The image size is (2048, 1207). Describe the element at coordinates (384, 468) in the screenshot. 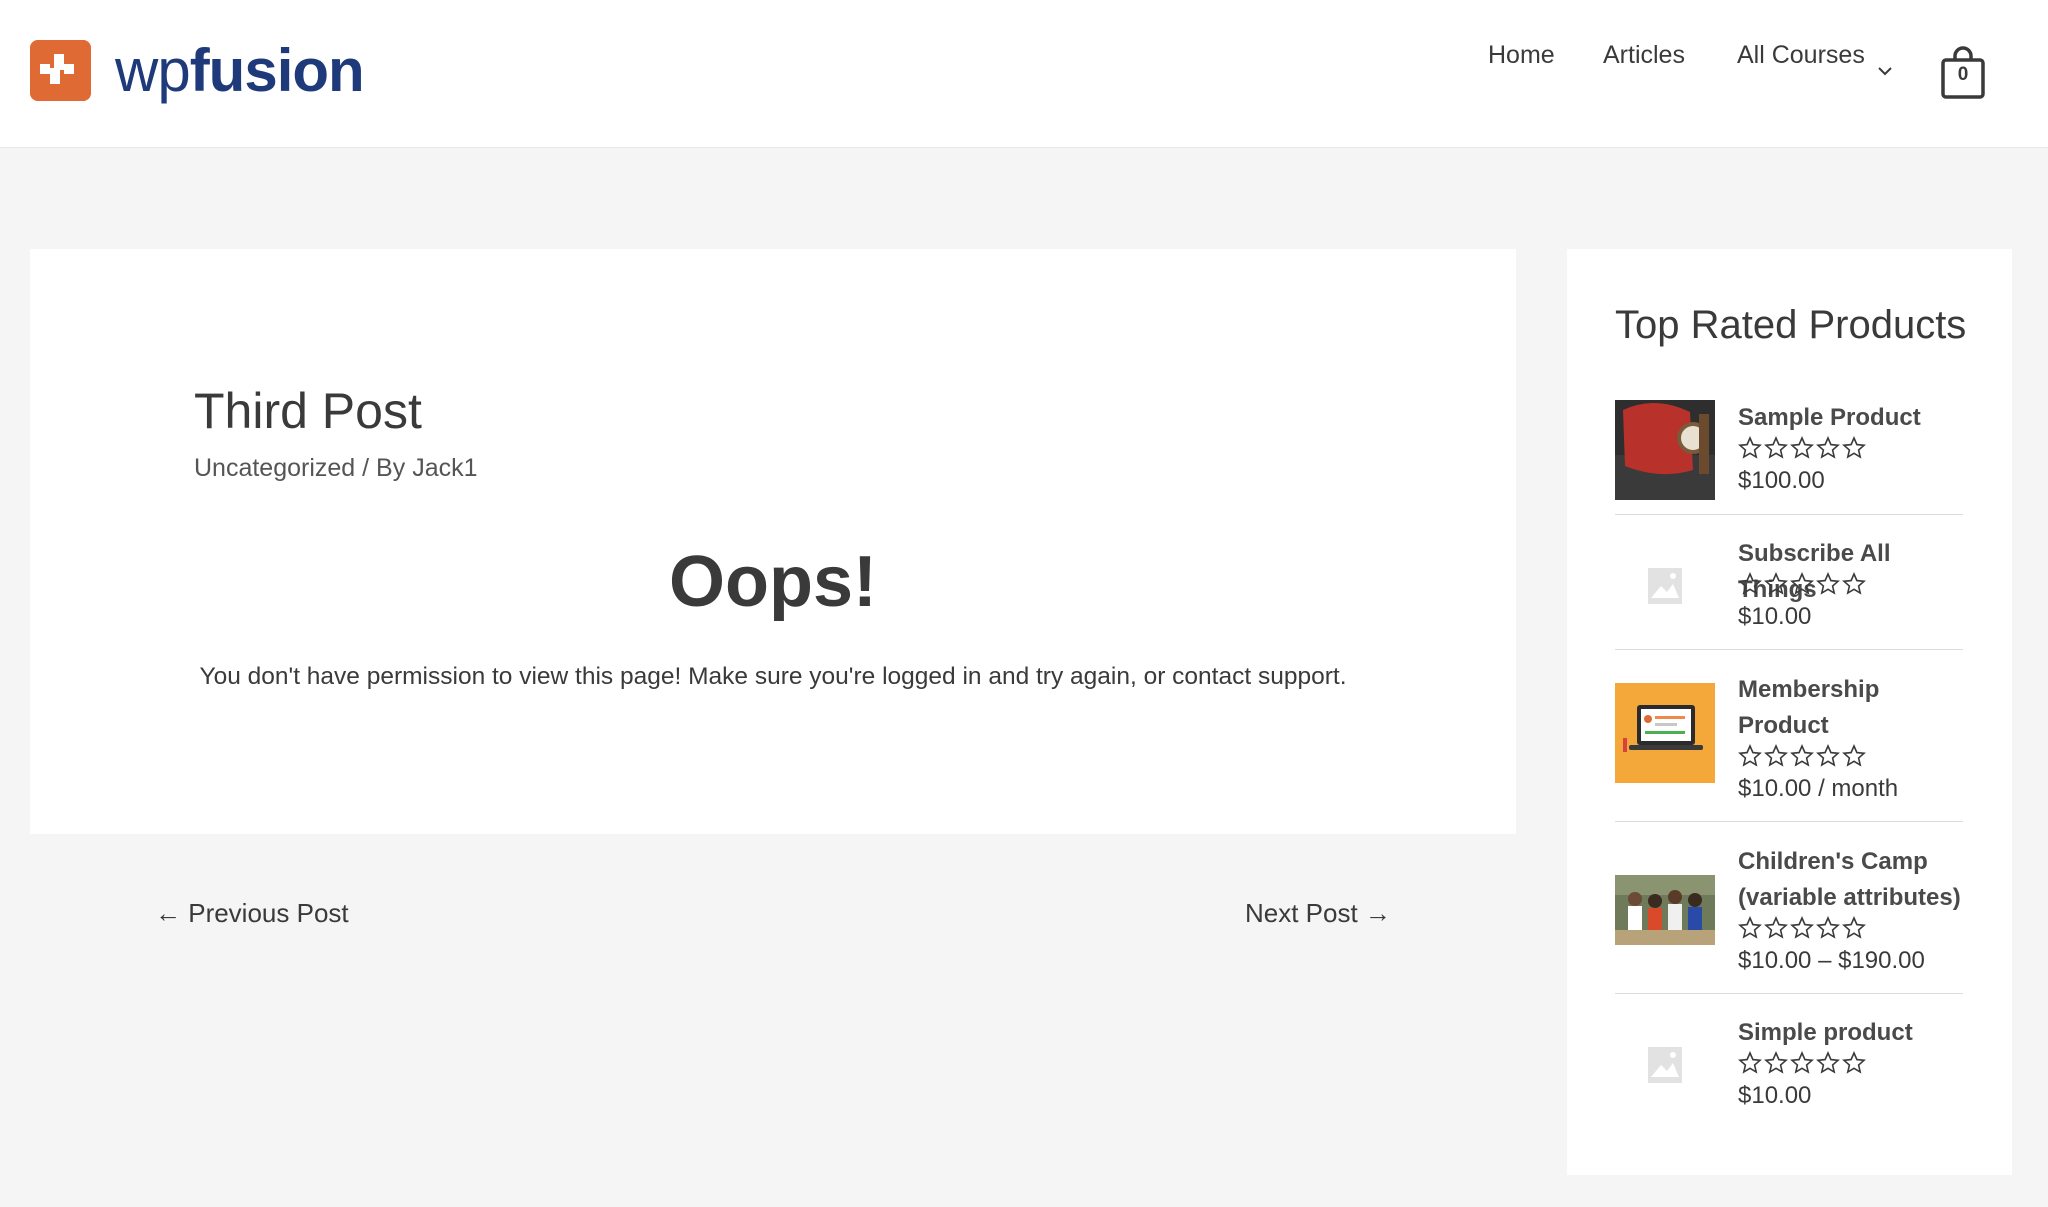

I see `post-meta-separator: / By` at that location.